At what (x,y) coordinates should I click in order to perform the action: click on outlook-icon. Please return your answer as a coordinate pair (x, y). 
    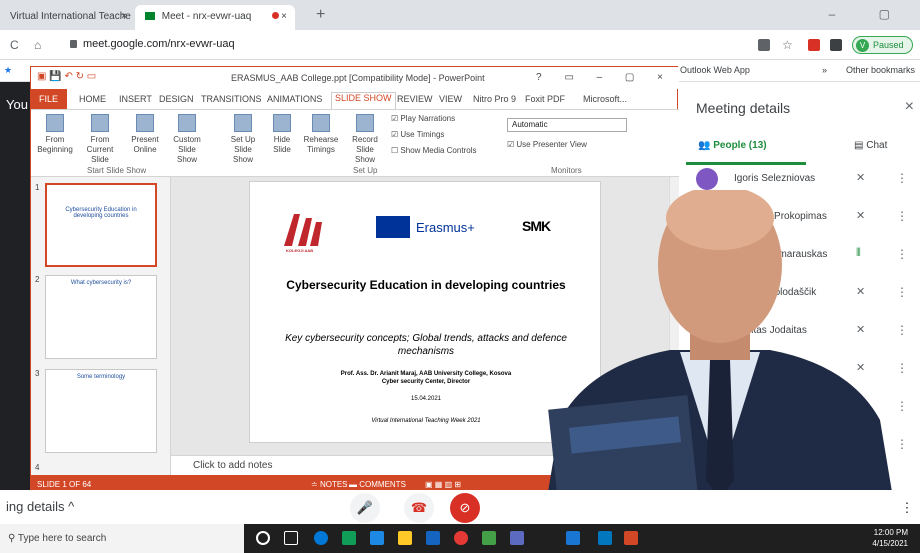
    Looking at the image, I should click on (605, 538).